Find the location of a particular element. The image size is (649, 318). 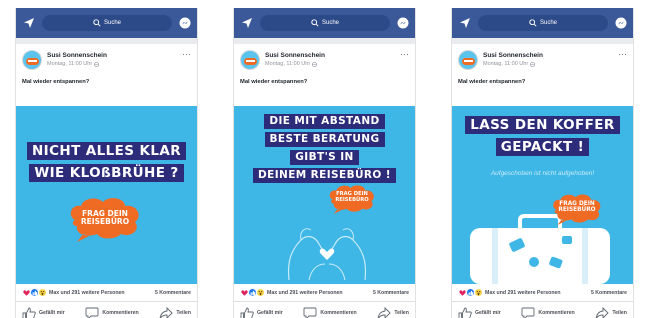

ad-subline: Aufgeschoben ist nicht aufgehoben! is located at coordinates (542, 173).